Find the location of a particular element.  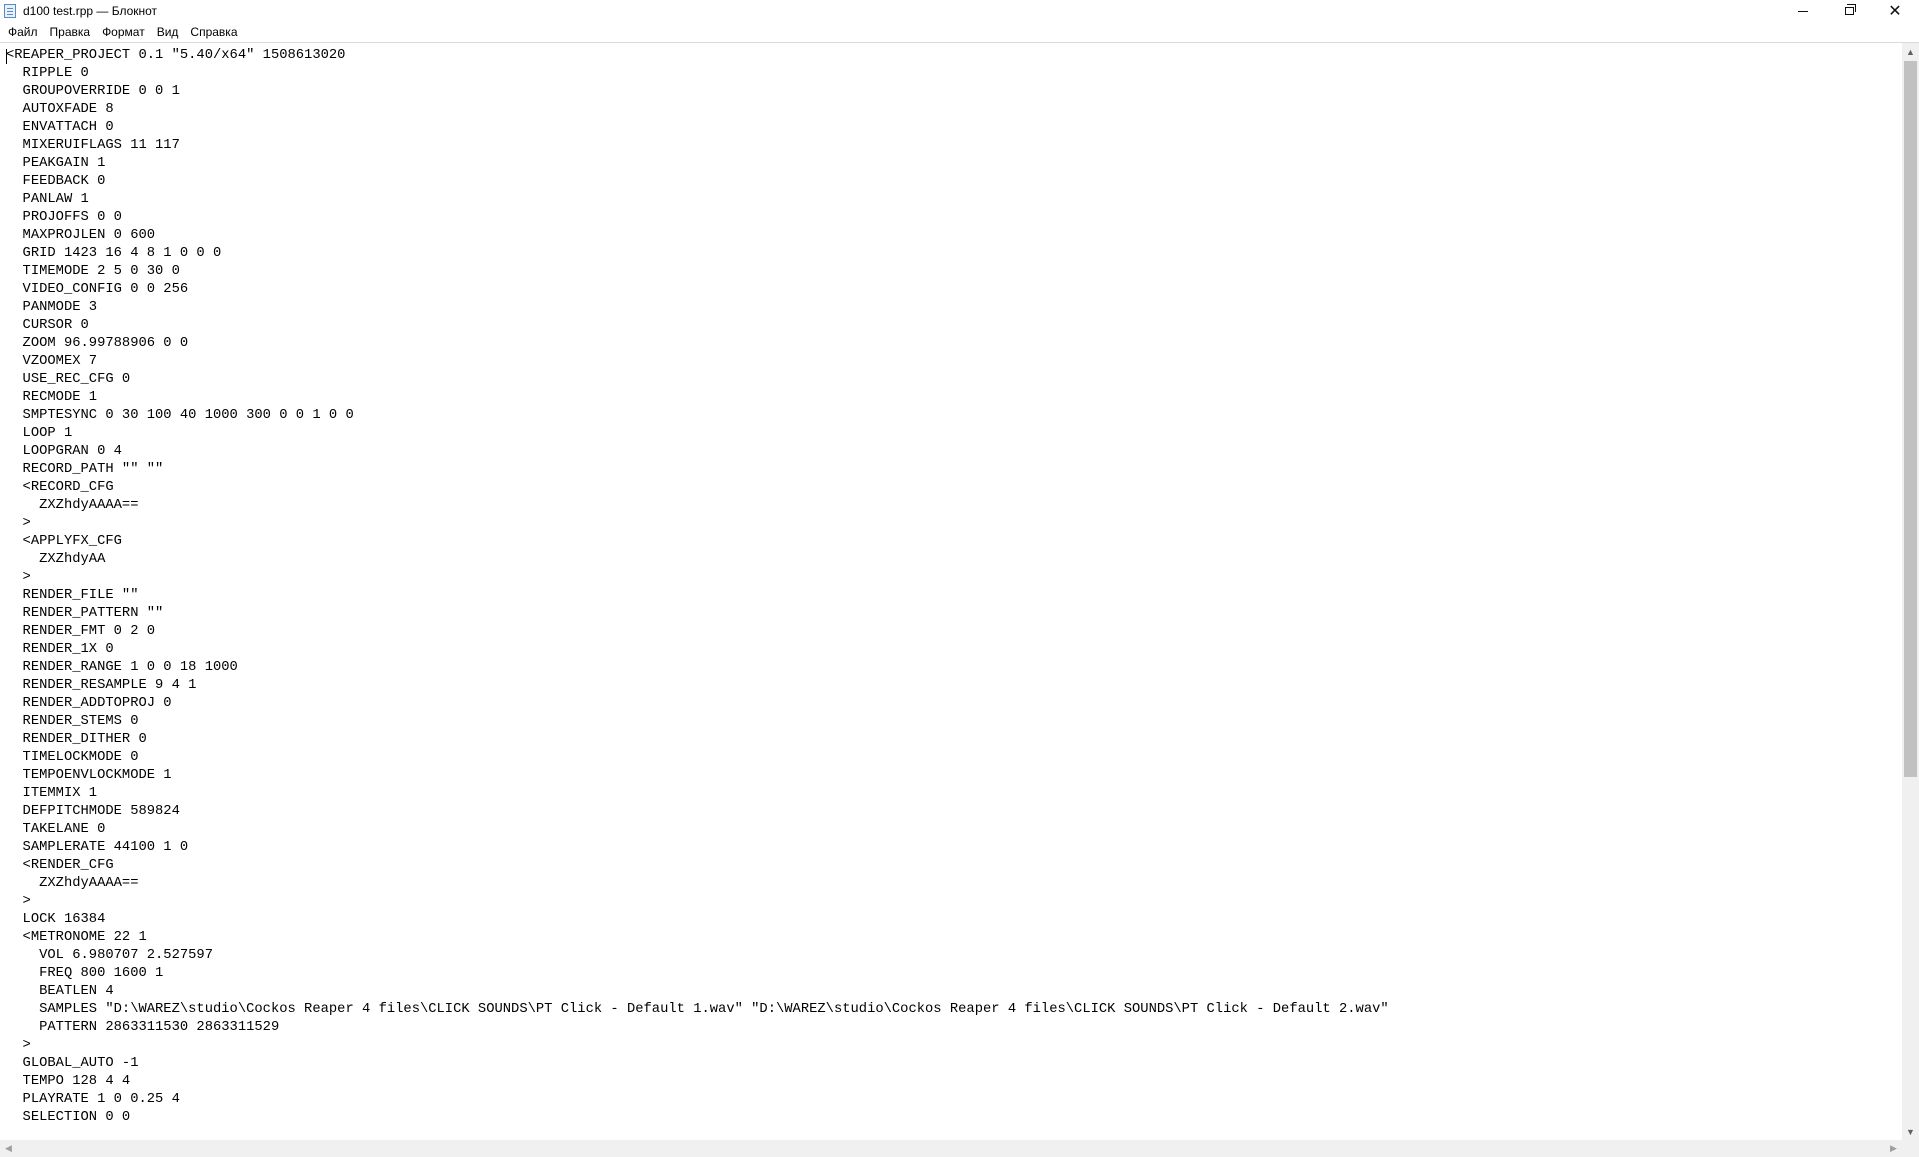

text-line: PANLAW 1 is located at coordinates (47, 199).